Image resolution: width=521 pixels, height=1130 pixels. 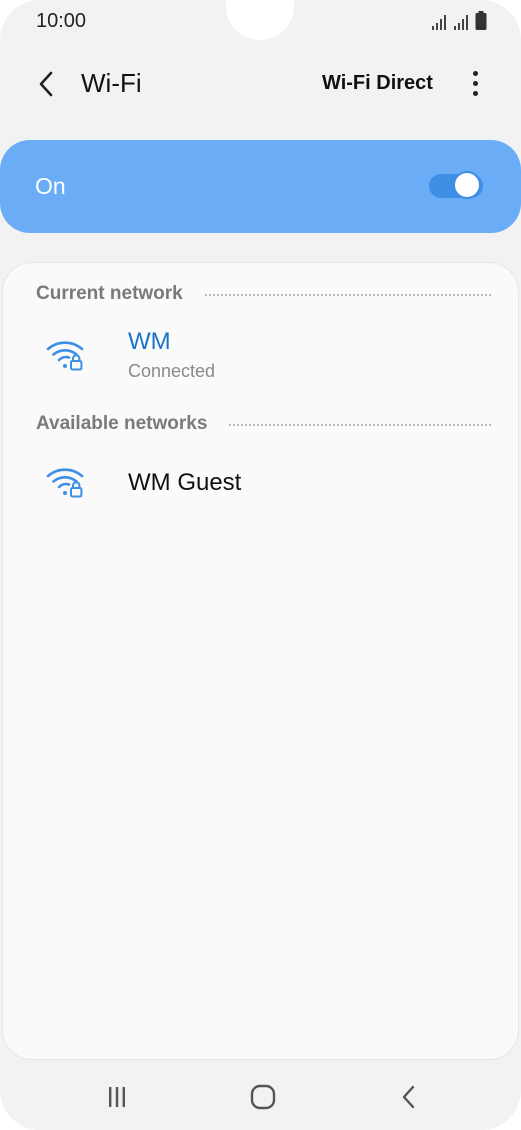 What do you see at coordinates (111, 83) in the screenshot?
I see `page-title: Wi-Fi` at bounding box center [111, 83].